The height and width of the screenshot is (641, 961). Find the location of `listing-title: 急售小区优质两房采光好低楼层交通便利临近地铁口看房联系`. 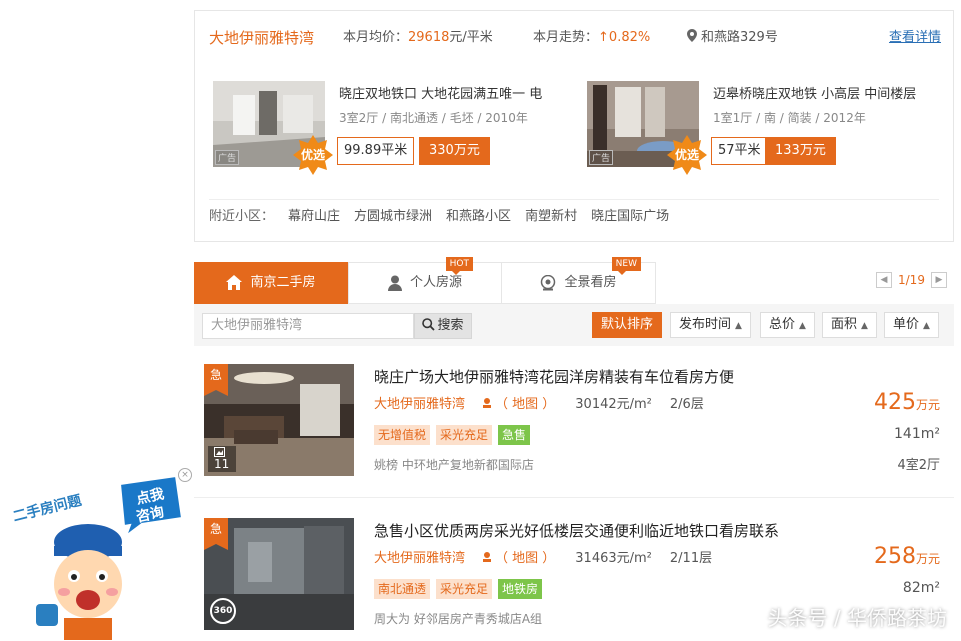

listing-title: 急售小区优质两房采光好低楼层交通便利临近地铁口看房联系 is located at coordinates (576, 530).